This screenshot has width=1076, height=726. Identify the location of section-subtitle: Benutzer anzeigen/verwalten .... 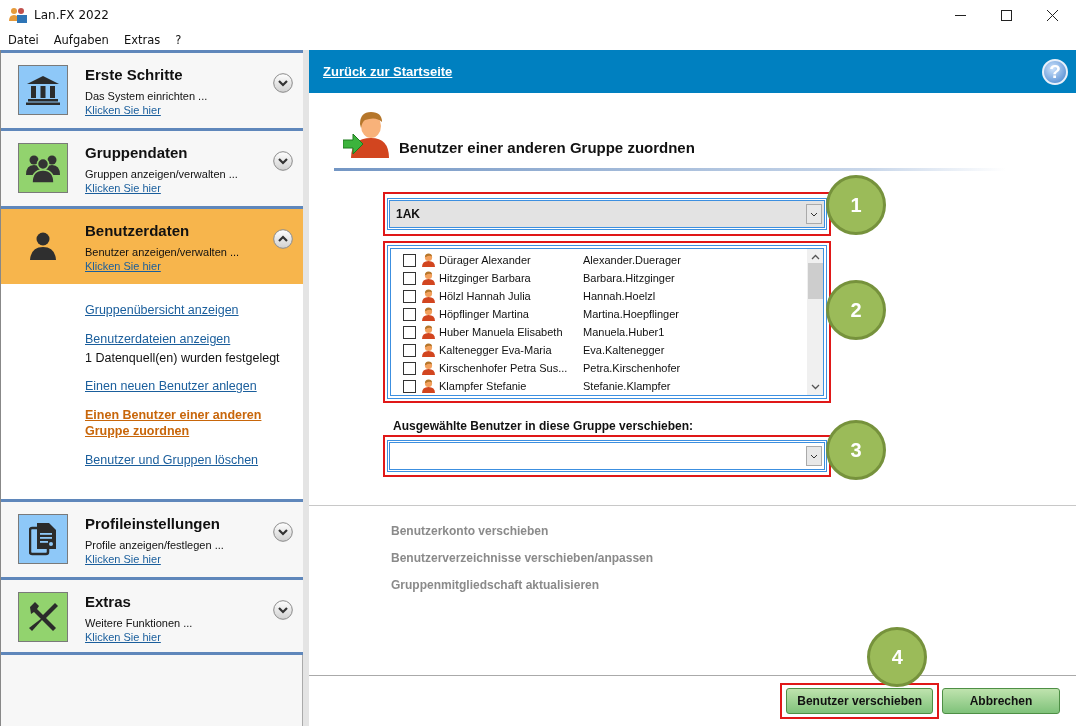
(162, 252).